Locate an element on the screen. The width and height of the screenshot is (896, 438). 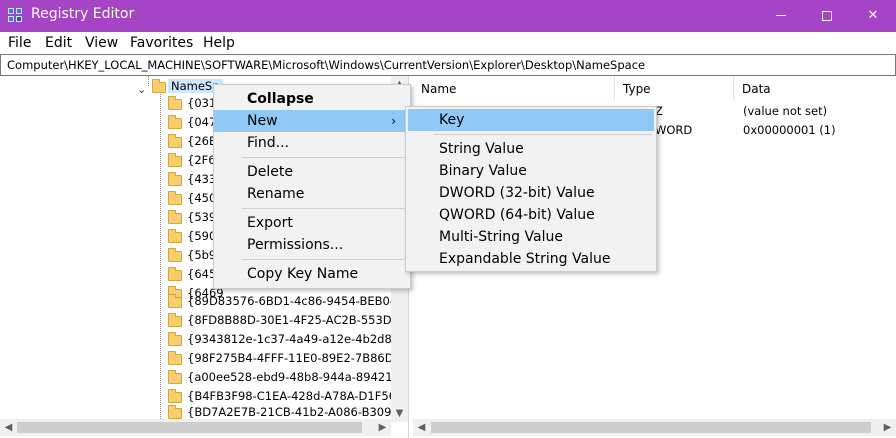
tree-item-label: {8FD8B88D-30E1-4F25-AC2B-553D3D65 is located at coordinates (298, 320).